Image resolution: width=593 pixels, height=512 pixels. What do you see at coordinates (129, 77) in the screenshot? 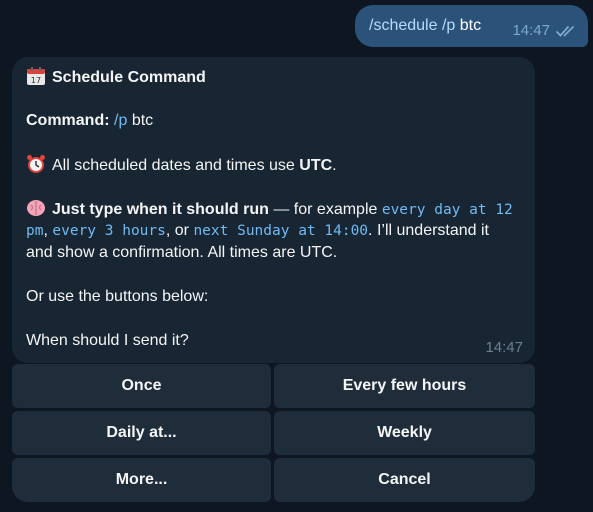
I see `message-title: Schedule Command` at bounding box center [129, 77].